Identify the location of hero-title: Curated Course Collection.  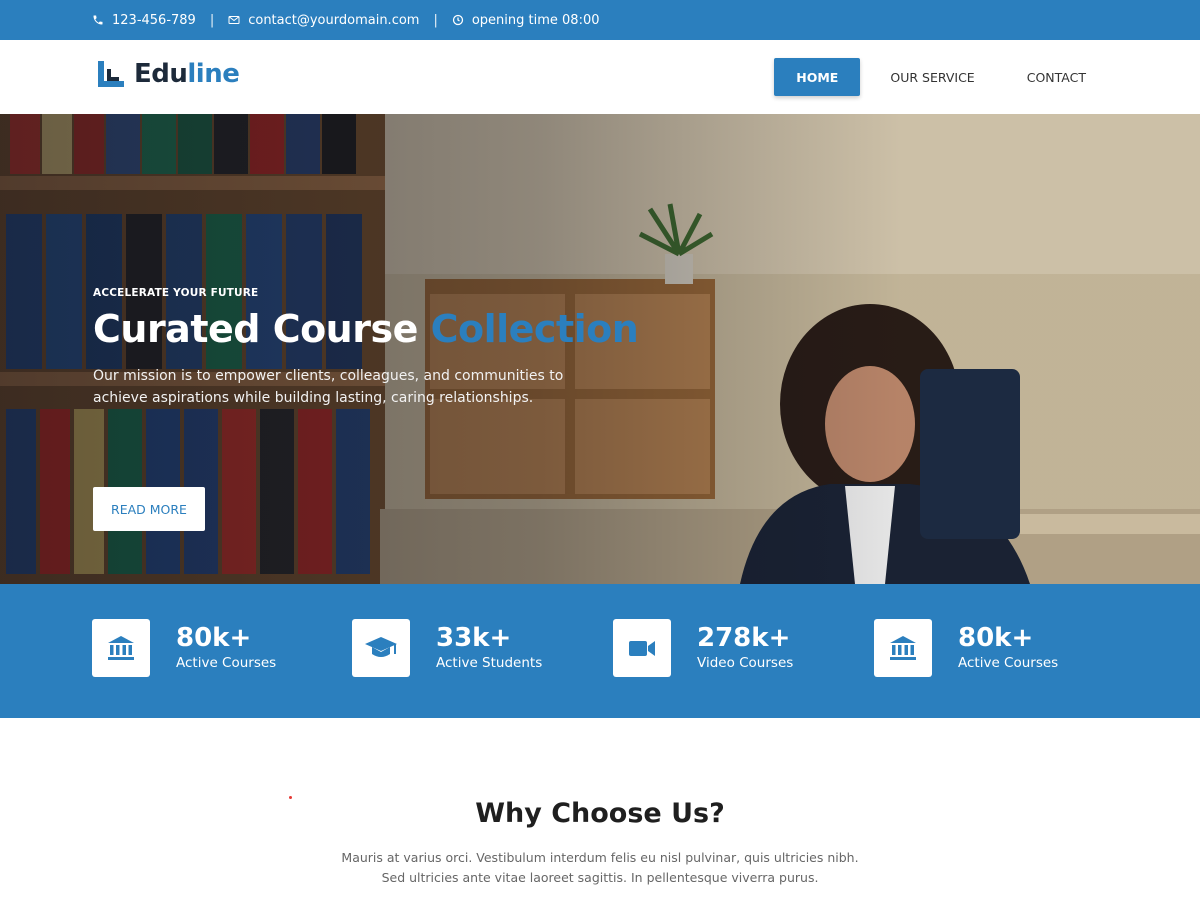
(366, 329).